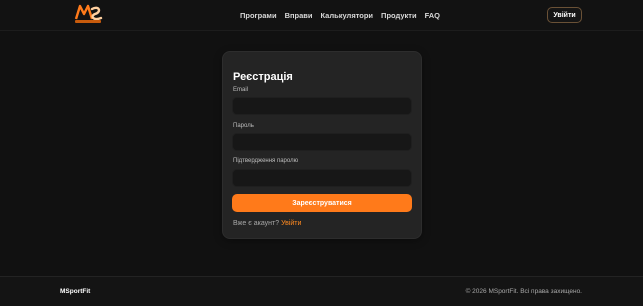 Image resolution: width=643 pixels, height=306 pixels. What do you see at coordinates (523, 291) in the screenshot?
I see `copyright-text: © 2026 MSportFit. Всі права захищено.` at bounding box center [523, 291].